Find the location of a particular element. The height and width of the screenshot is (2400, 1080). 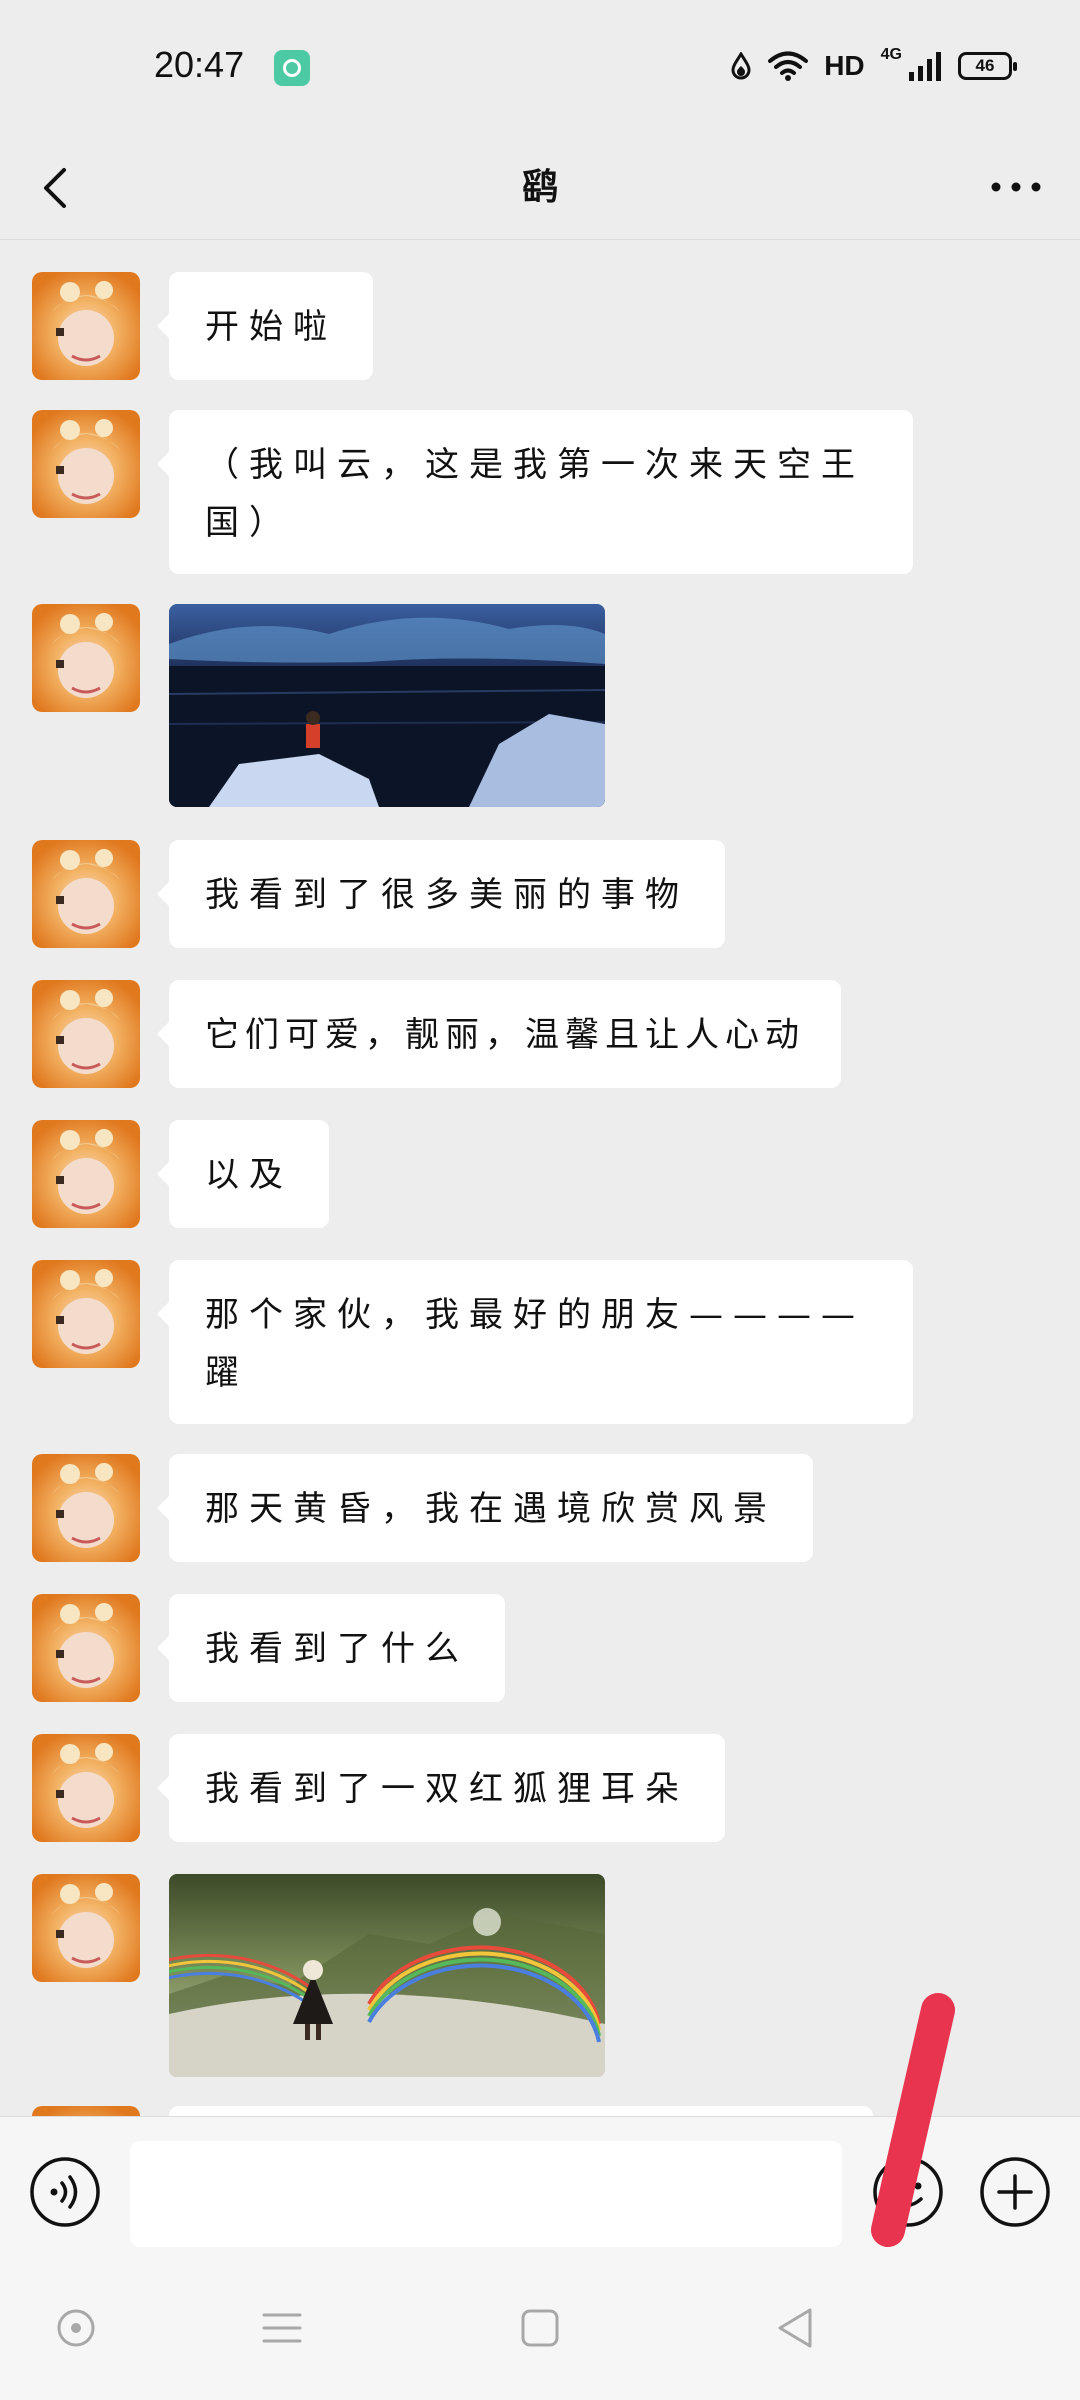

network-type-label: 4G is located at coordinates (891, 54).